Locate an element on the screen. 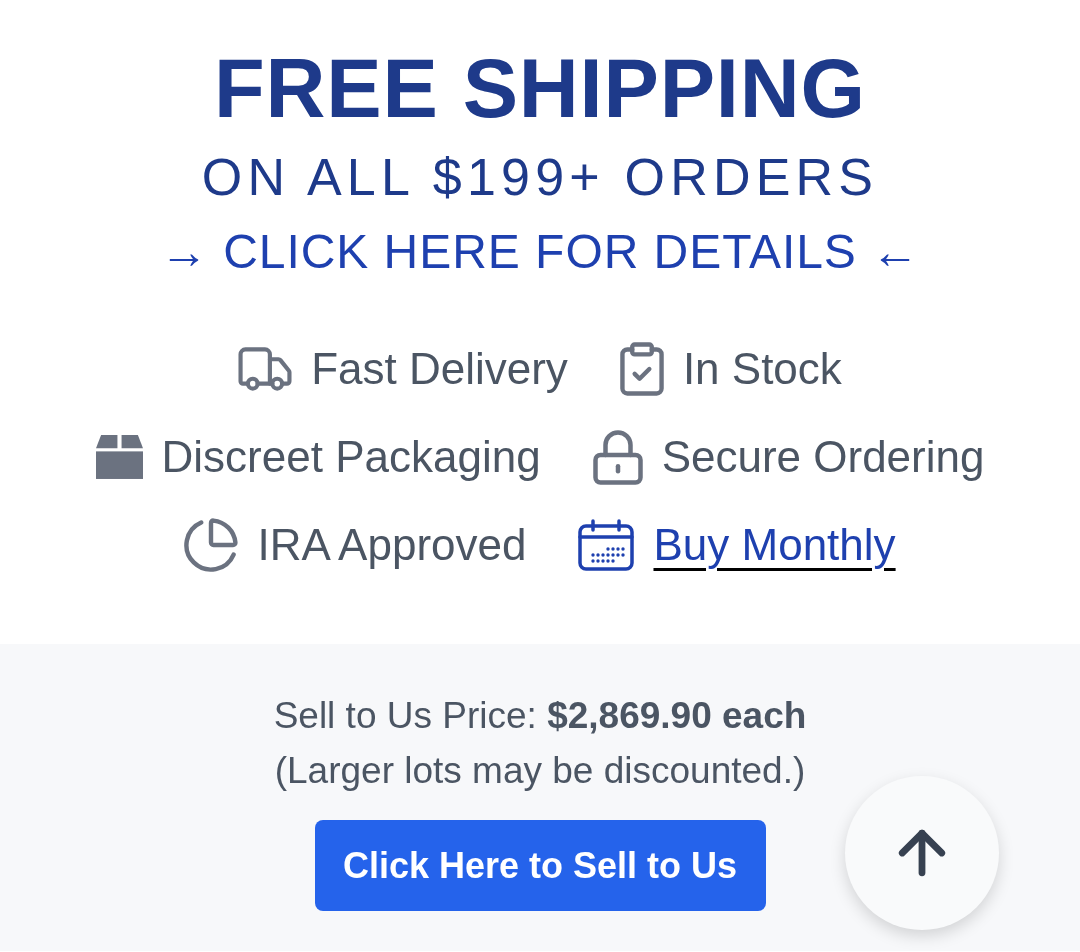  feature-label: IRA Approved is located at coordinates (392, 545).